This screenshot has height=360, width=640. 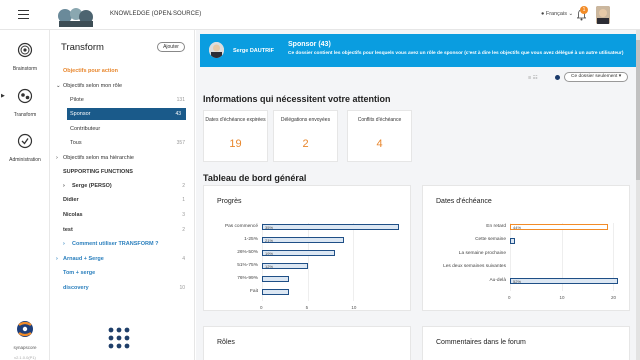 I want to click on chart-category-label: En retard, so click(x=496, y=226).